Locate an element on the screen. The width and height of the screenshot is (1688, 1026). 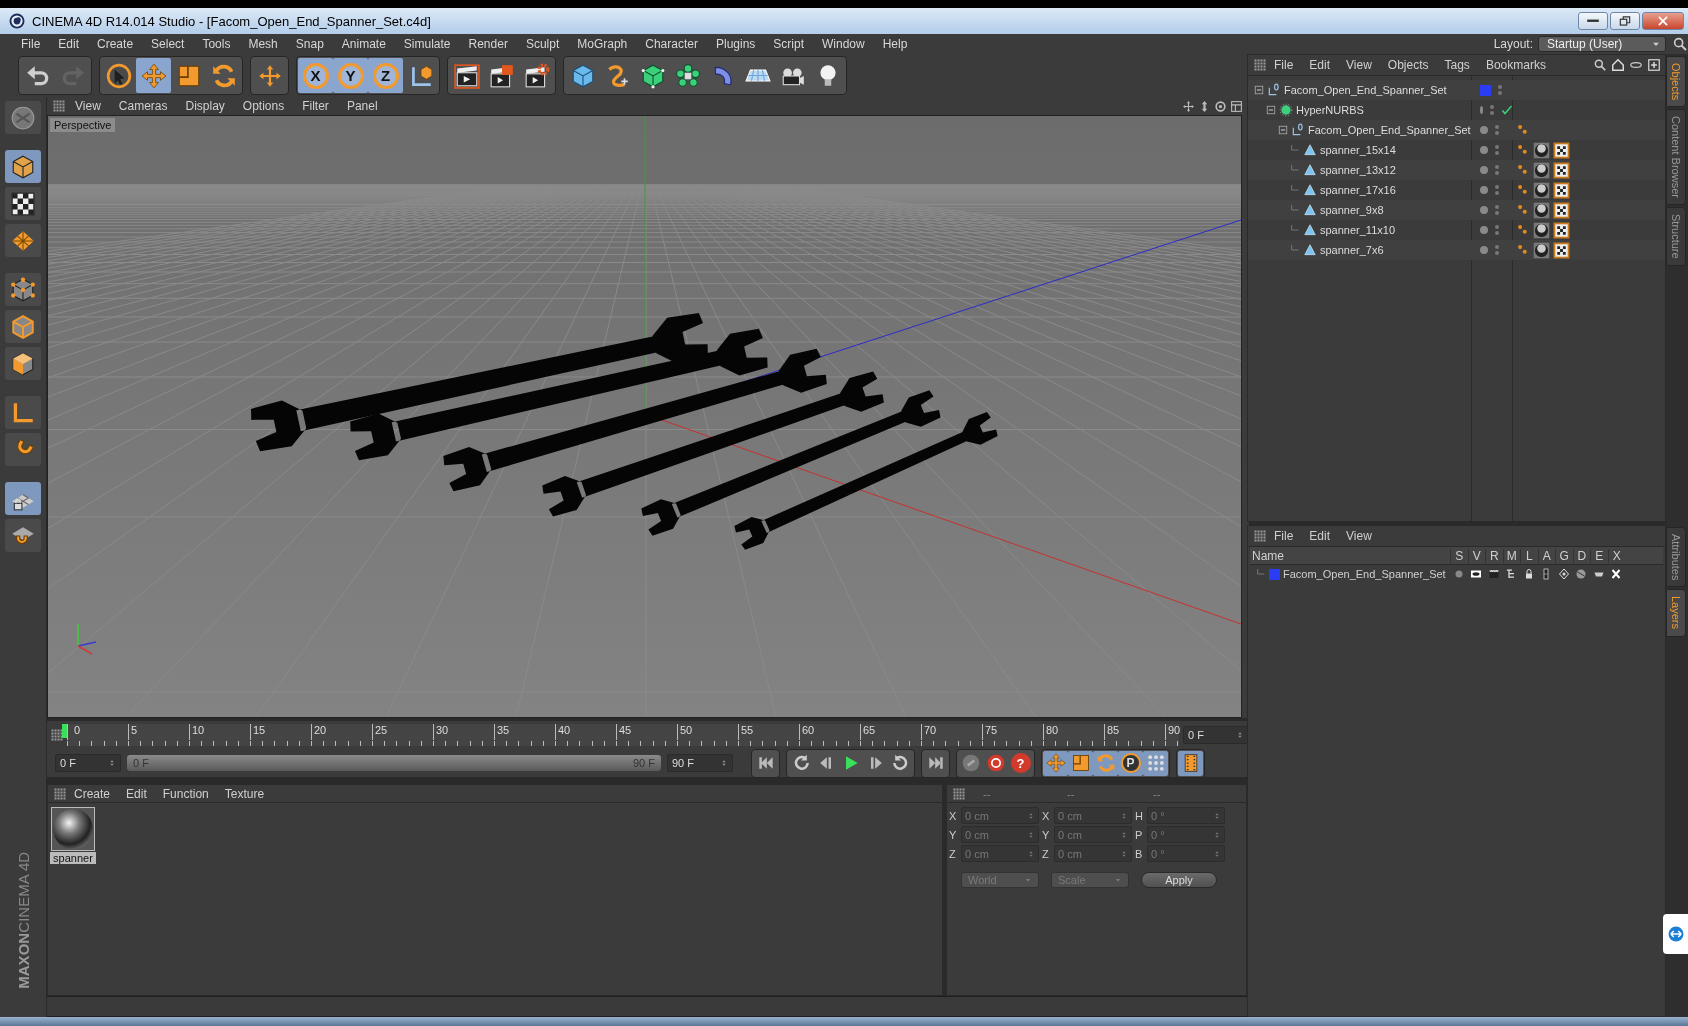
key-param-button: P is located at coordinates (1130, 763).